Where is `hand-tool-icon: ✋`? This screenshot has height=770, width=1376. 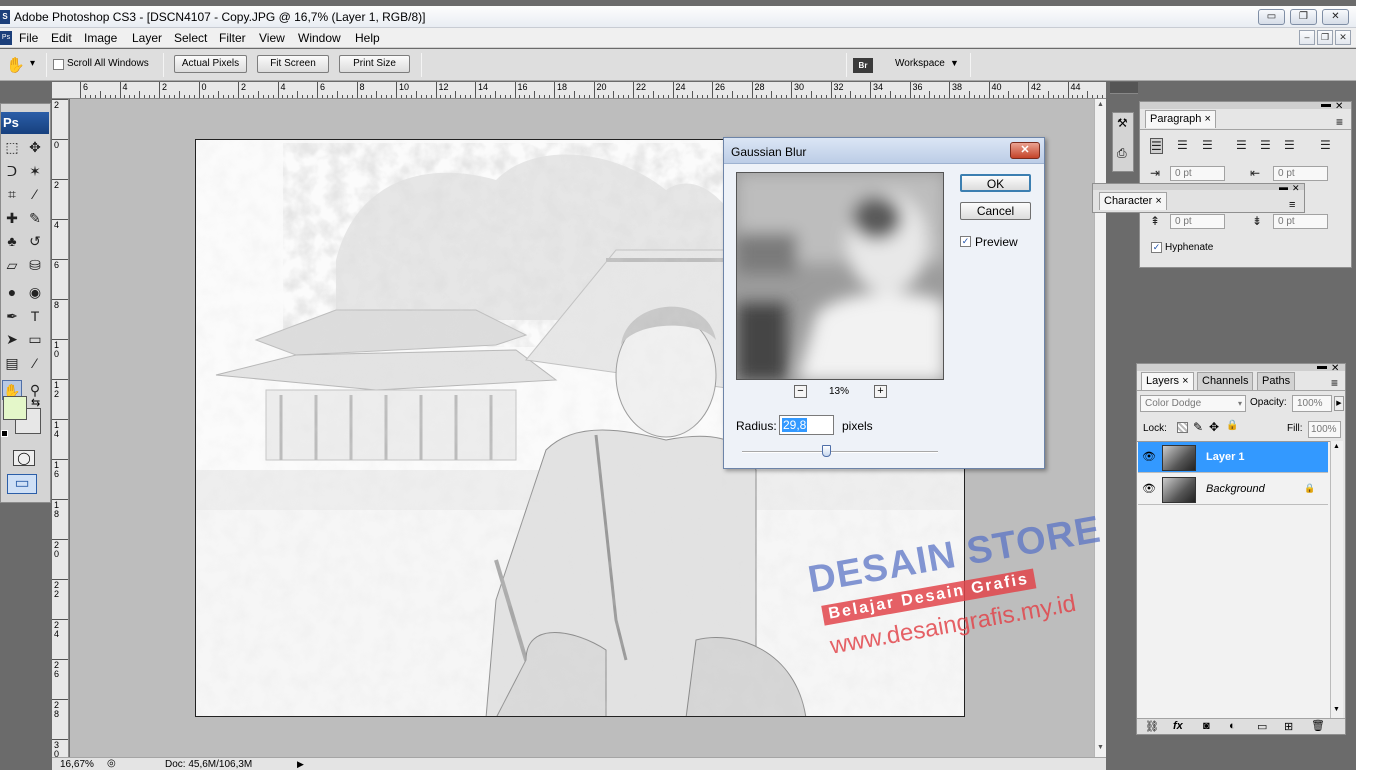 hand-tool-icon: ✋ is located at coordinates (15, 65).